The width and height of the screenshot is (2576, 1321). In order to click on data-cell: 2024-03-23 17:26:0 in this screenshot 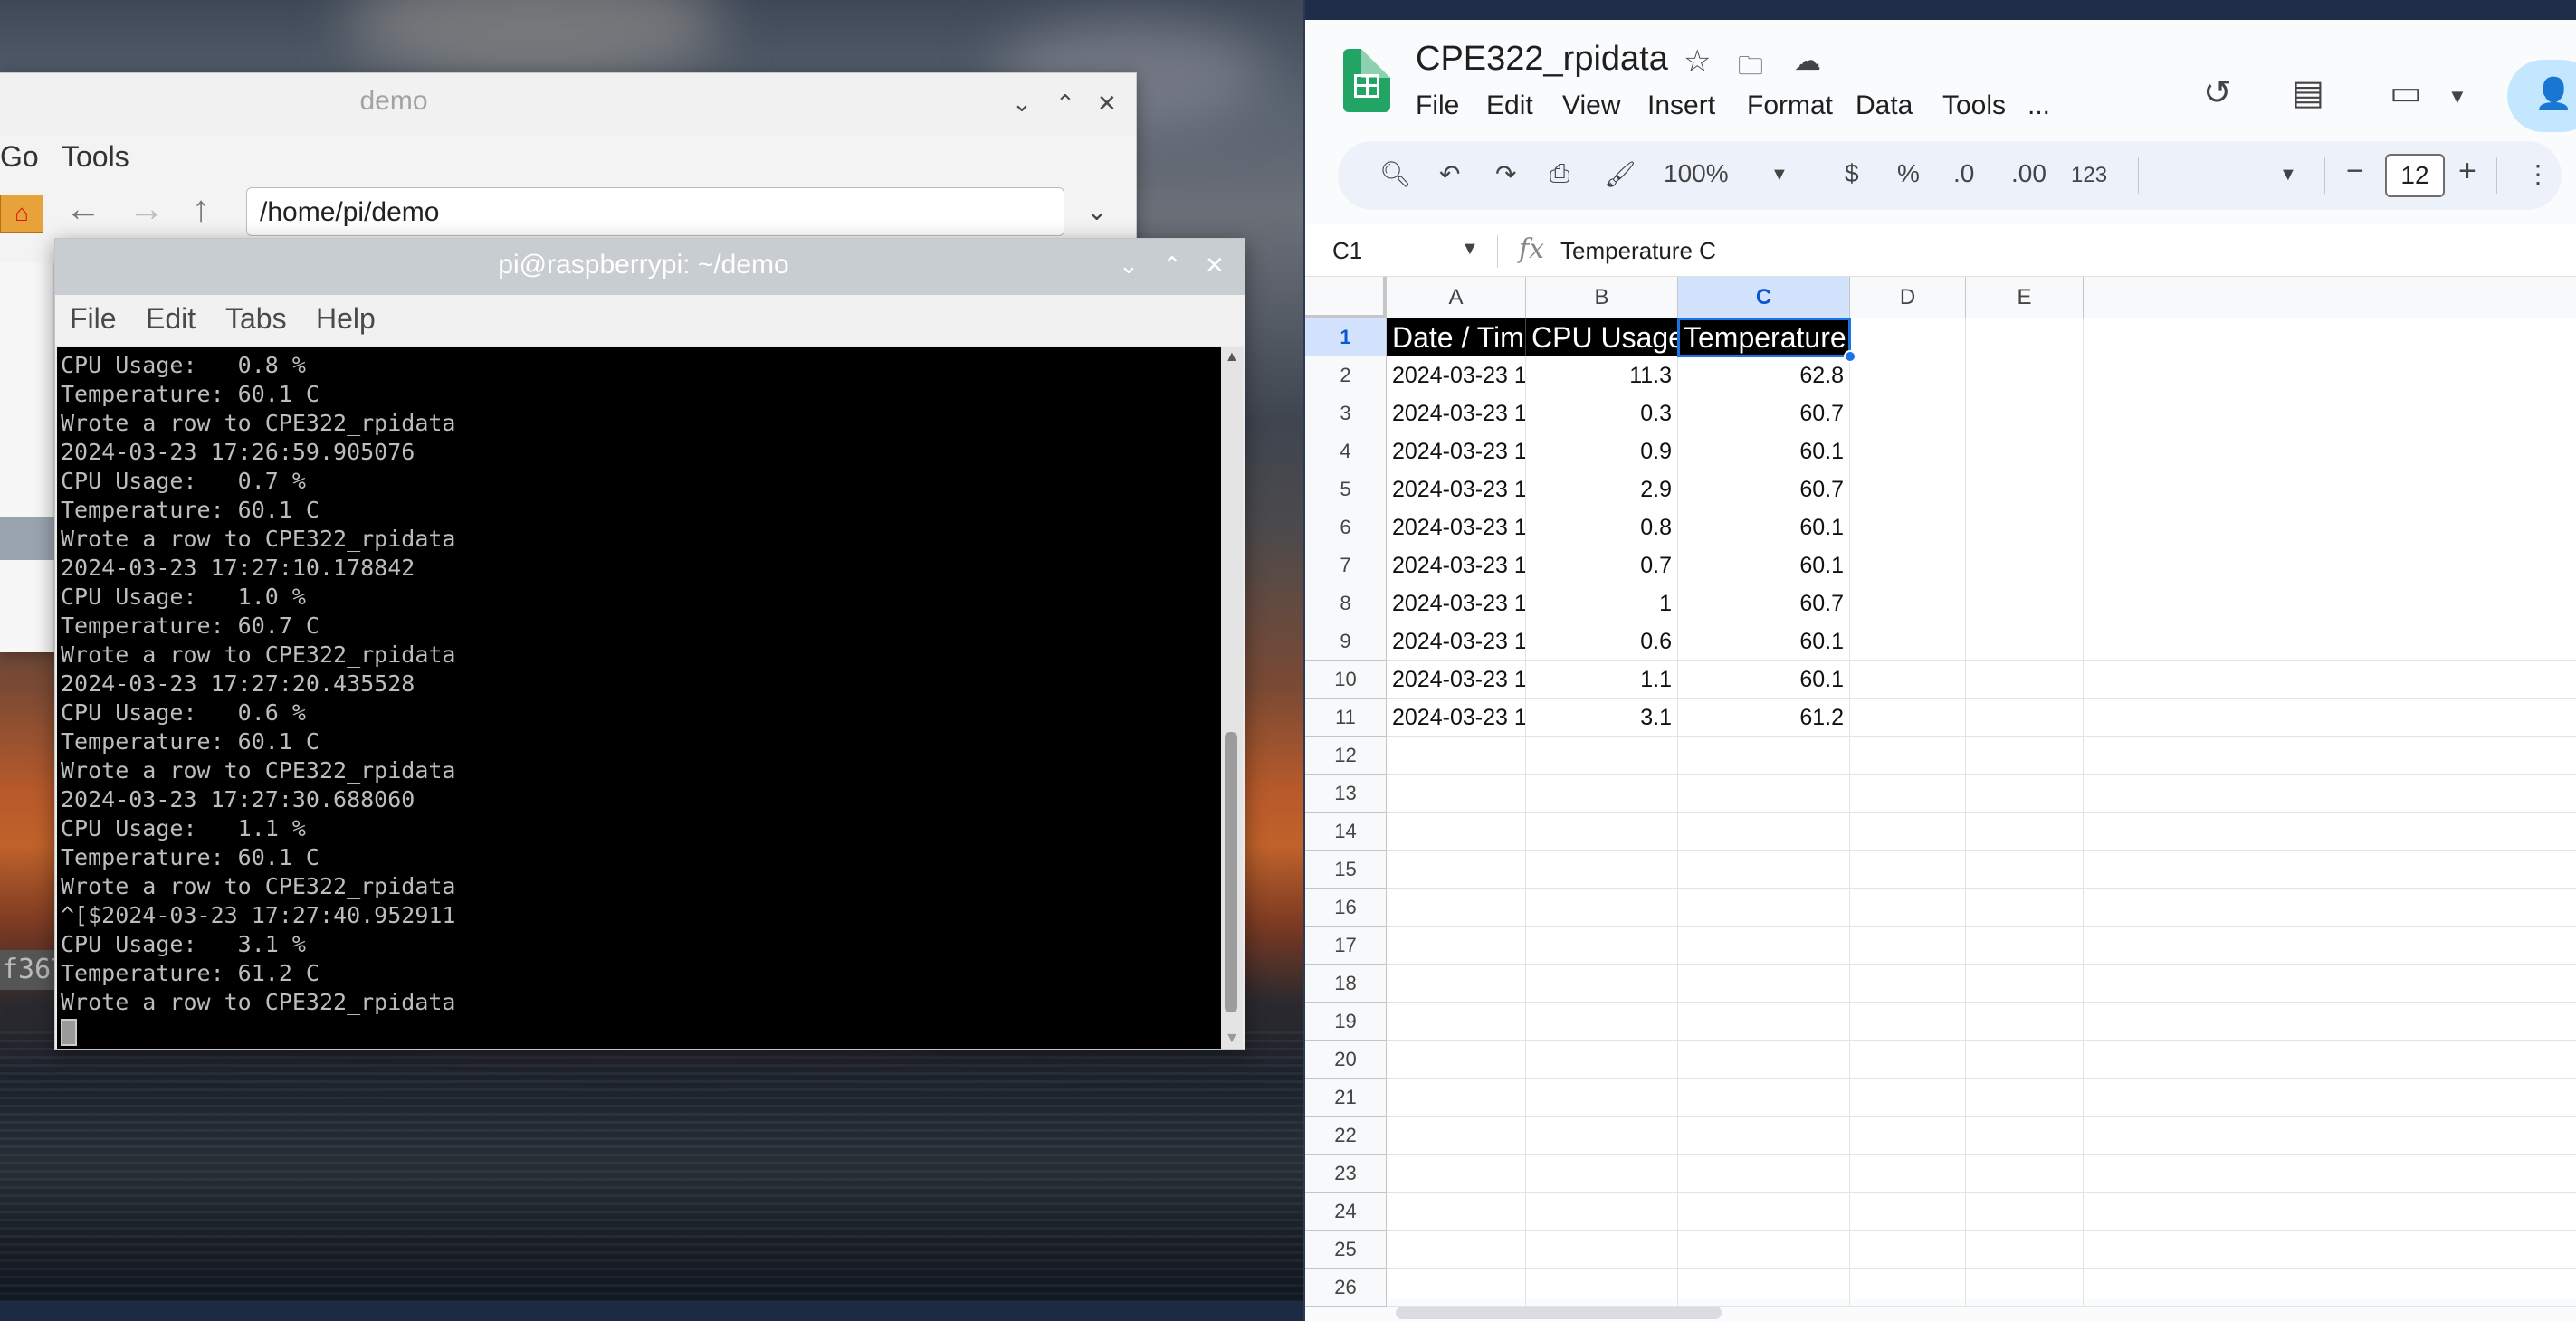, I will do `click(1456, 375)`.